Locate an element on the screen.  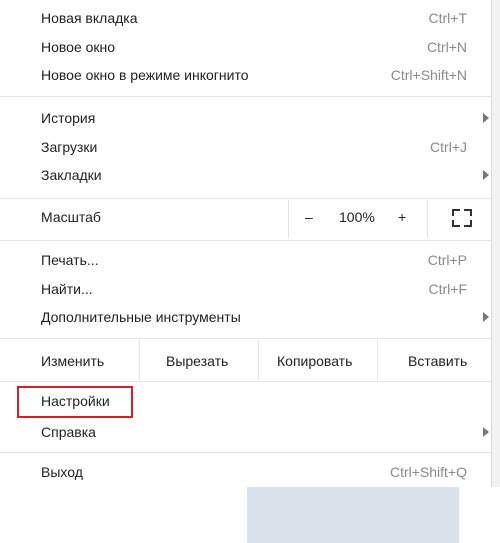
zoom-level: 100% is located at coordinates (357, 217).